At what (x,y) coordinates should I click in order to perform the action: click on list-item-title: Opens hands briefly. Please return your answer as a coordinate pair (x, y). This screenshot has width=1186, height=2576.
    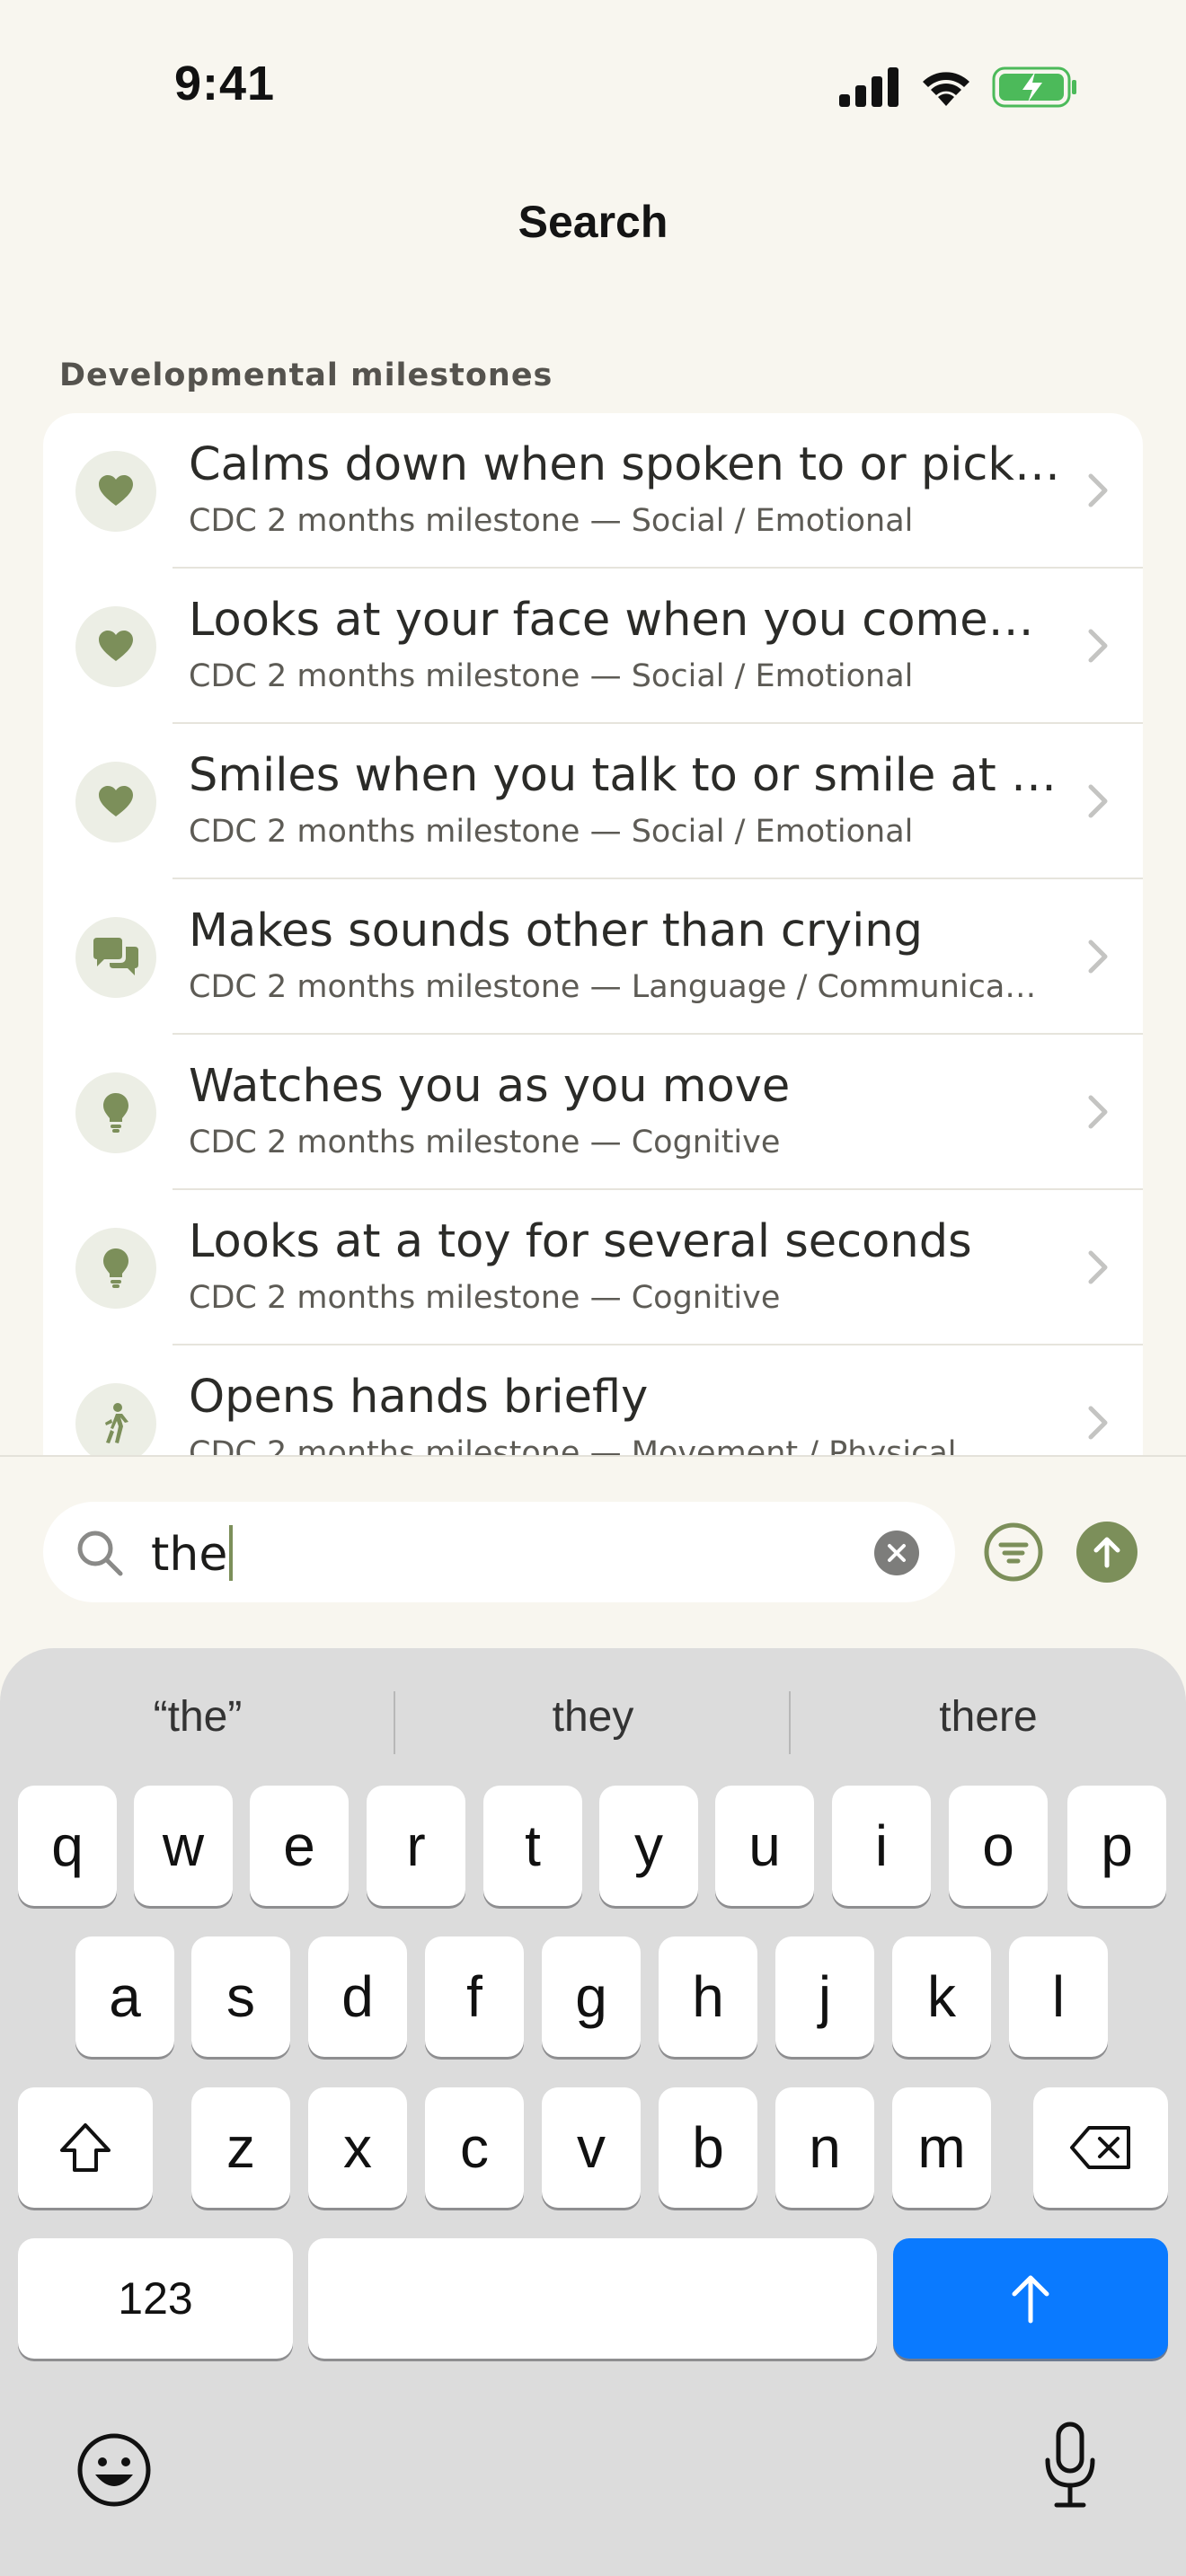
    Looking at the image, I should click on (419, 1397).